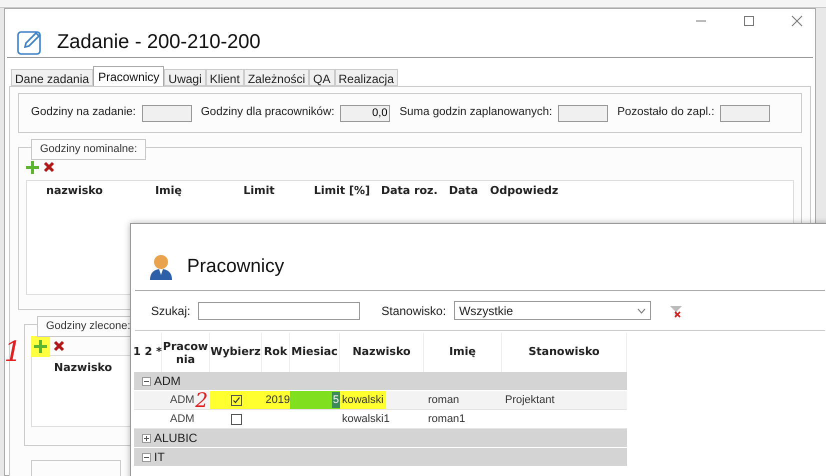  I want to click on hours-field: 0,0, so click(365, 113).